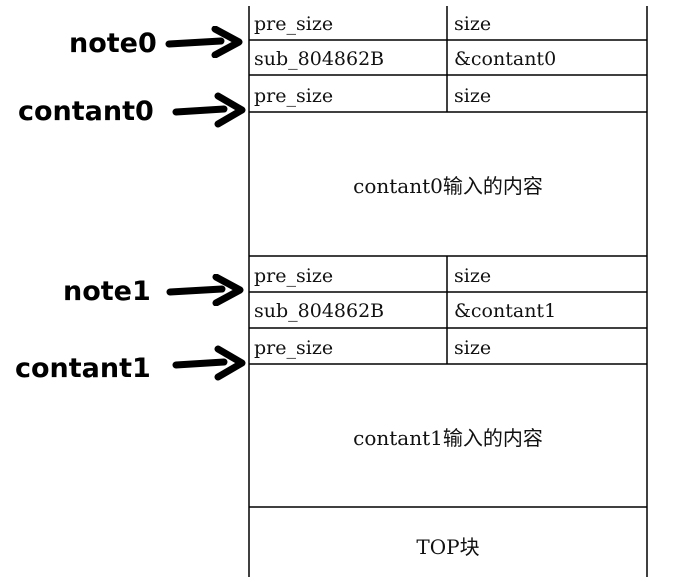 The height and width of the screenshot is (577, 688). I want to click on content1-body: contant1输入的内容, so click(448, 438).